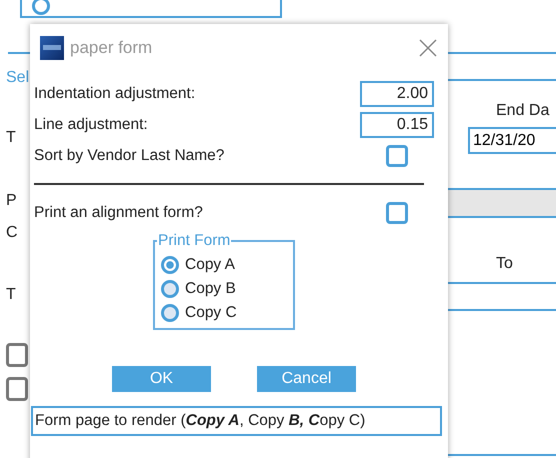 This screenshot has height=458, width=556. What do you see at coordinates (522, 111) in the screenshot?
I see `end-date-label: End Da` at bounding box center [522, 111].